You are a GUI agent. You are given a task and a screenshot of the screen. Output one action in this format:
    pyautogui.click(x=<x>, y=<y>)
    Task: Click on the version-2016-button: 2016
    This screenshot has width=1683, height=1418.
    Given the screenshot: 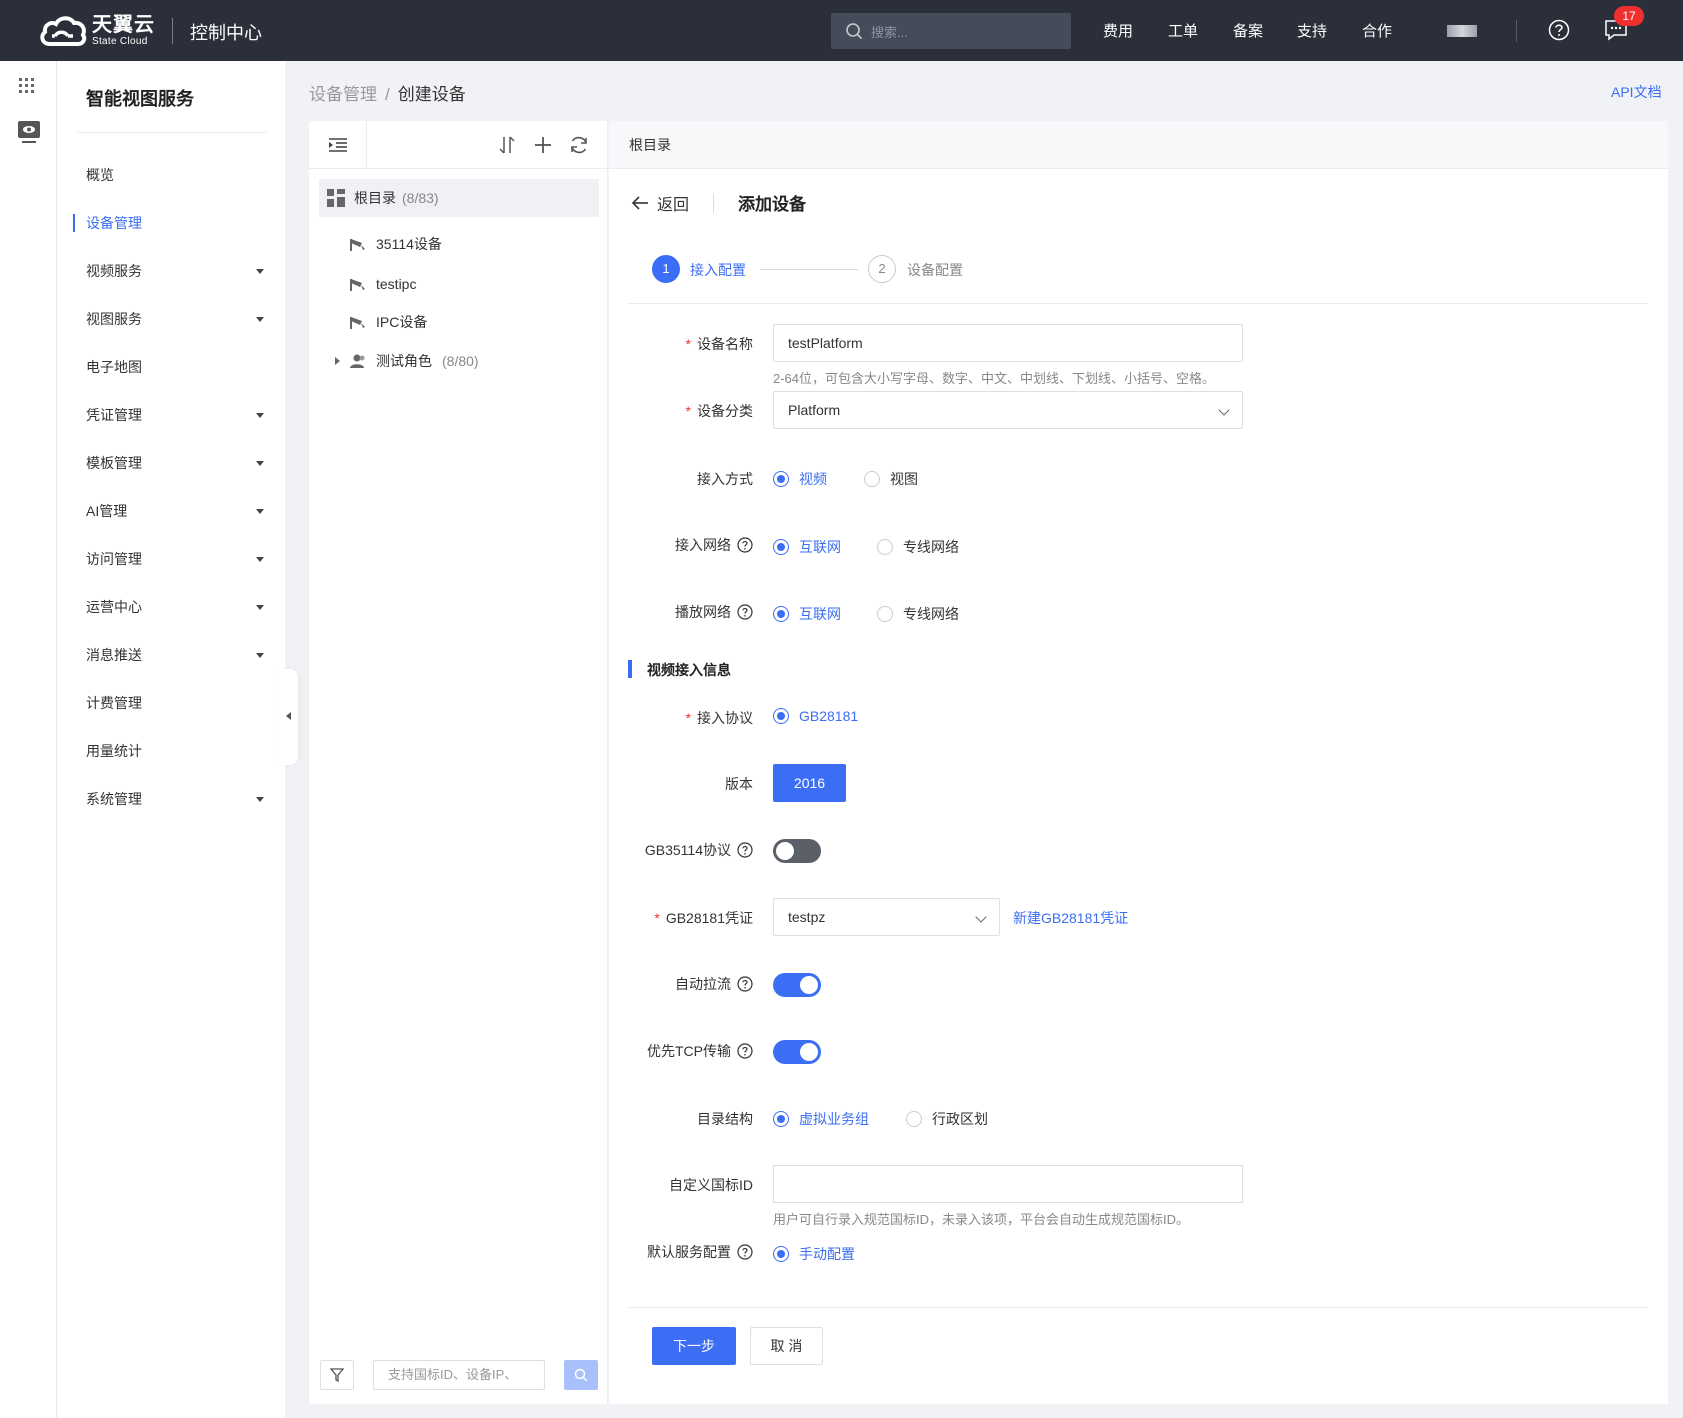 What is the action you would take?
    pyautogui.click(x=809, y=783)
    